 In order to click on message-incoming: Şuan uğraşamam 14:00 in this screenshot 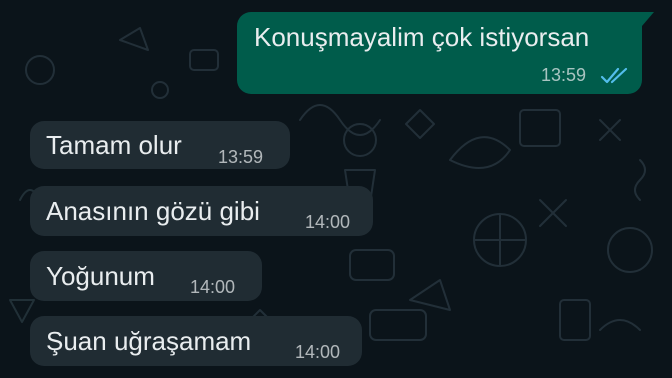, I will do `click(196, 341)`.